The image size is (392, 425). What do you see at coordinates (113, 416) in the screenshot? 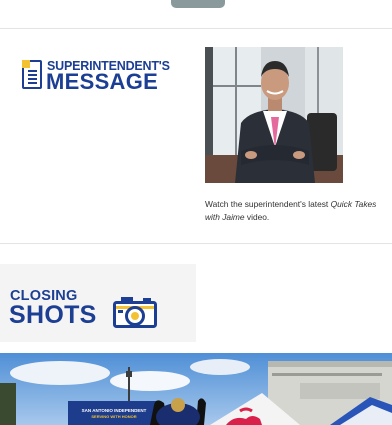
I see `banner-line2: SERVING WITH HONOR` at bounding box center [113, 416].